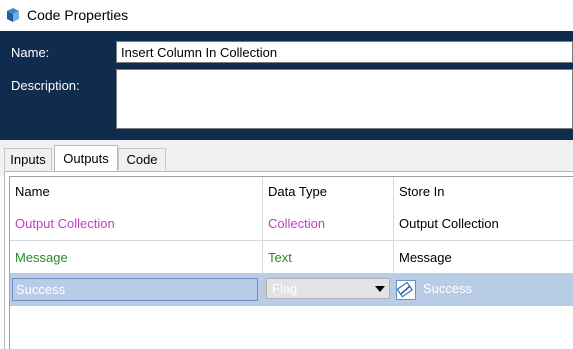 The height and width of the screenshot is (349, 573). I want to click on data-item-pencil-icon, so click(405, 289).